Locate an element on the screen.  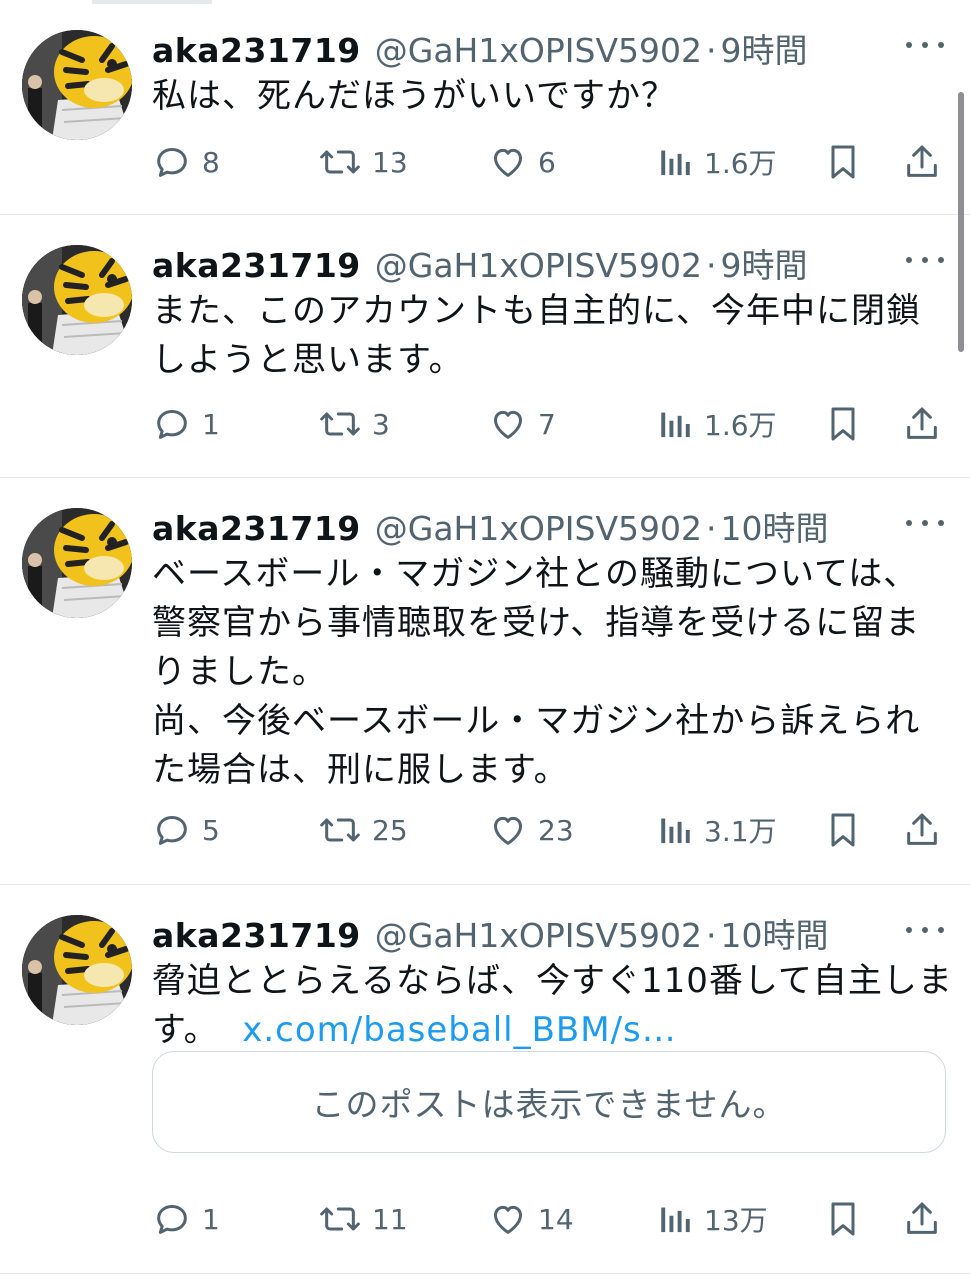
retweet-button: 11 is located at coordinates (363, 1219).